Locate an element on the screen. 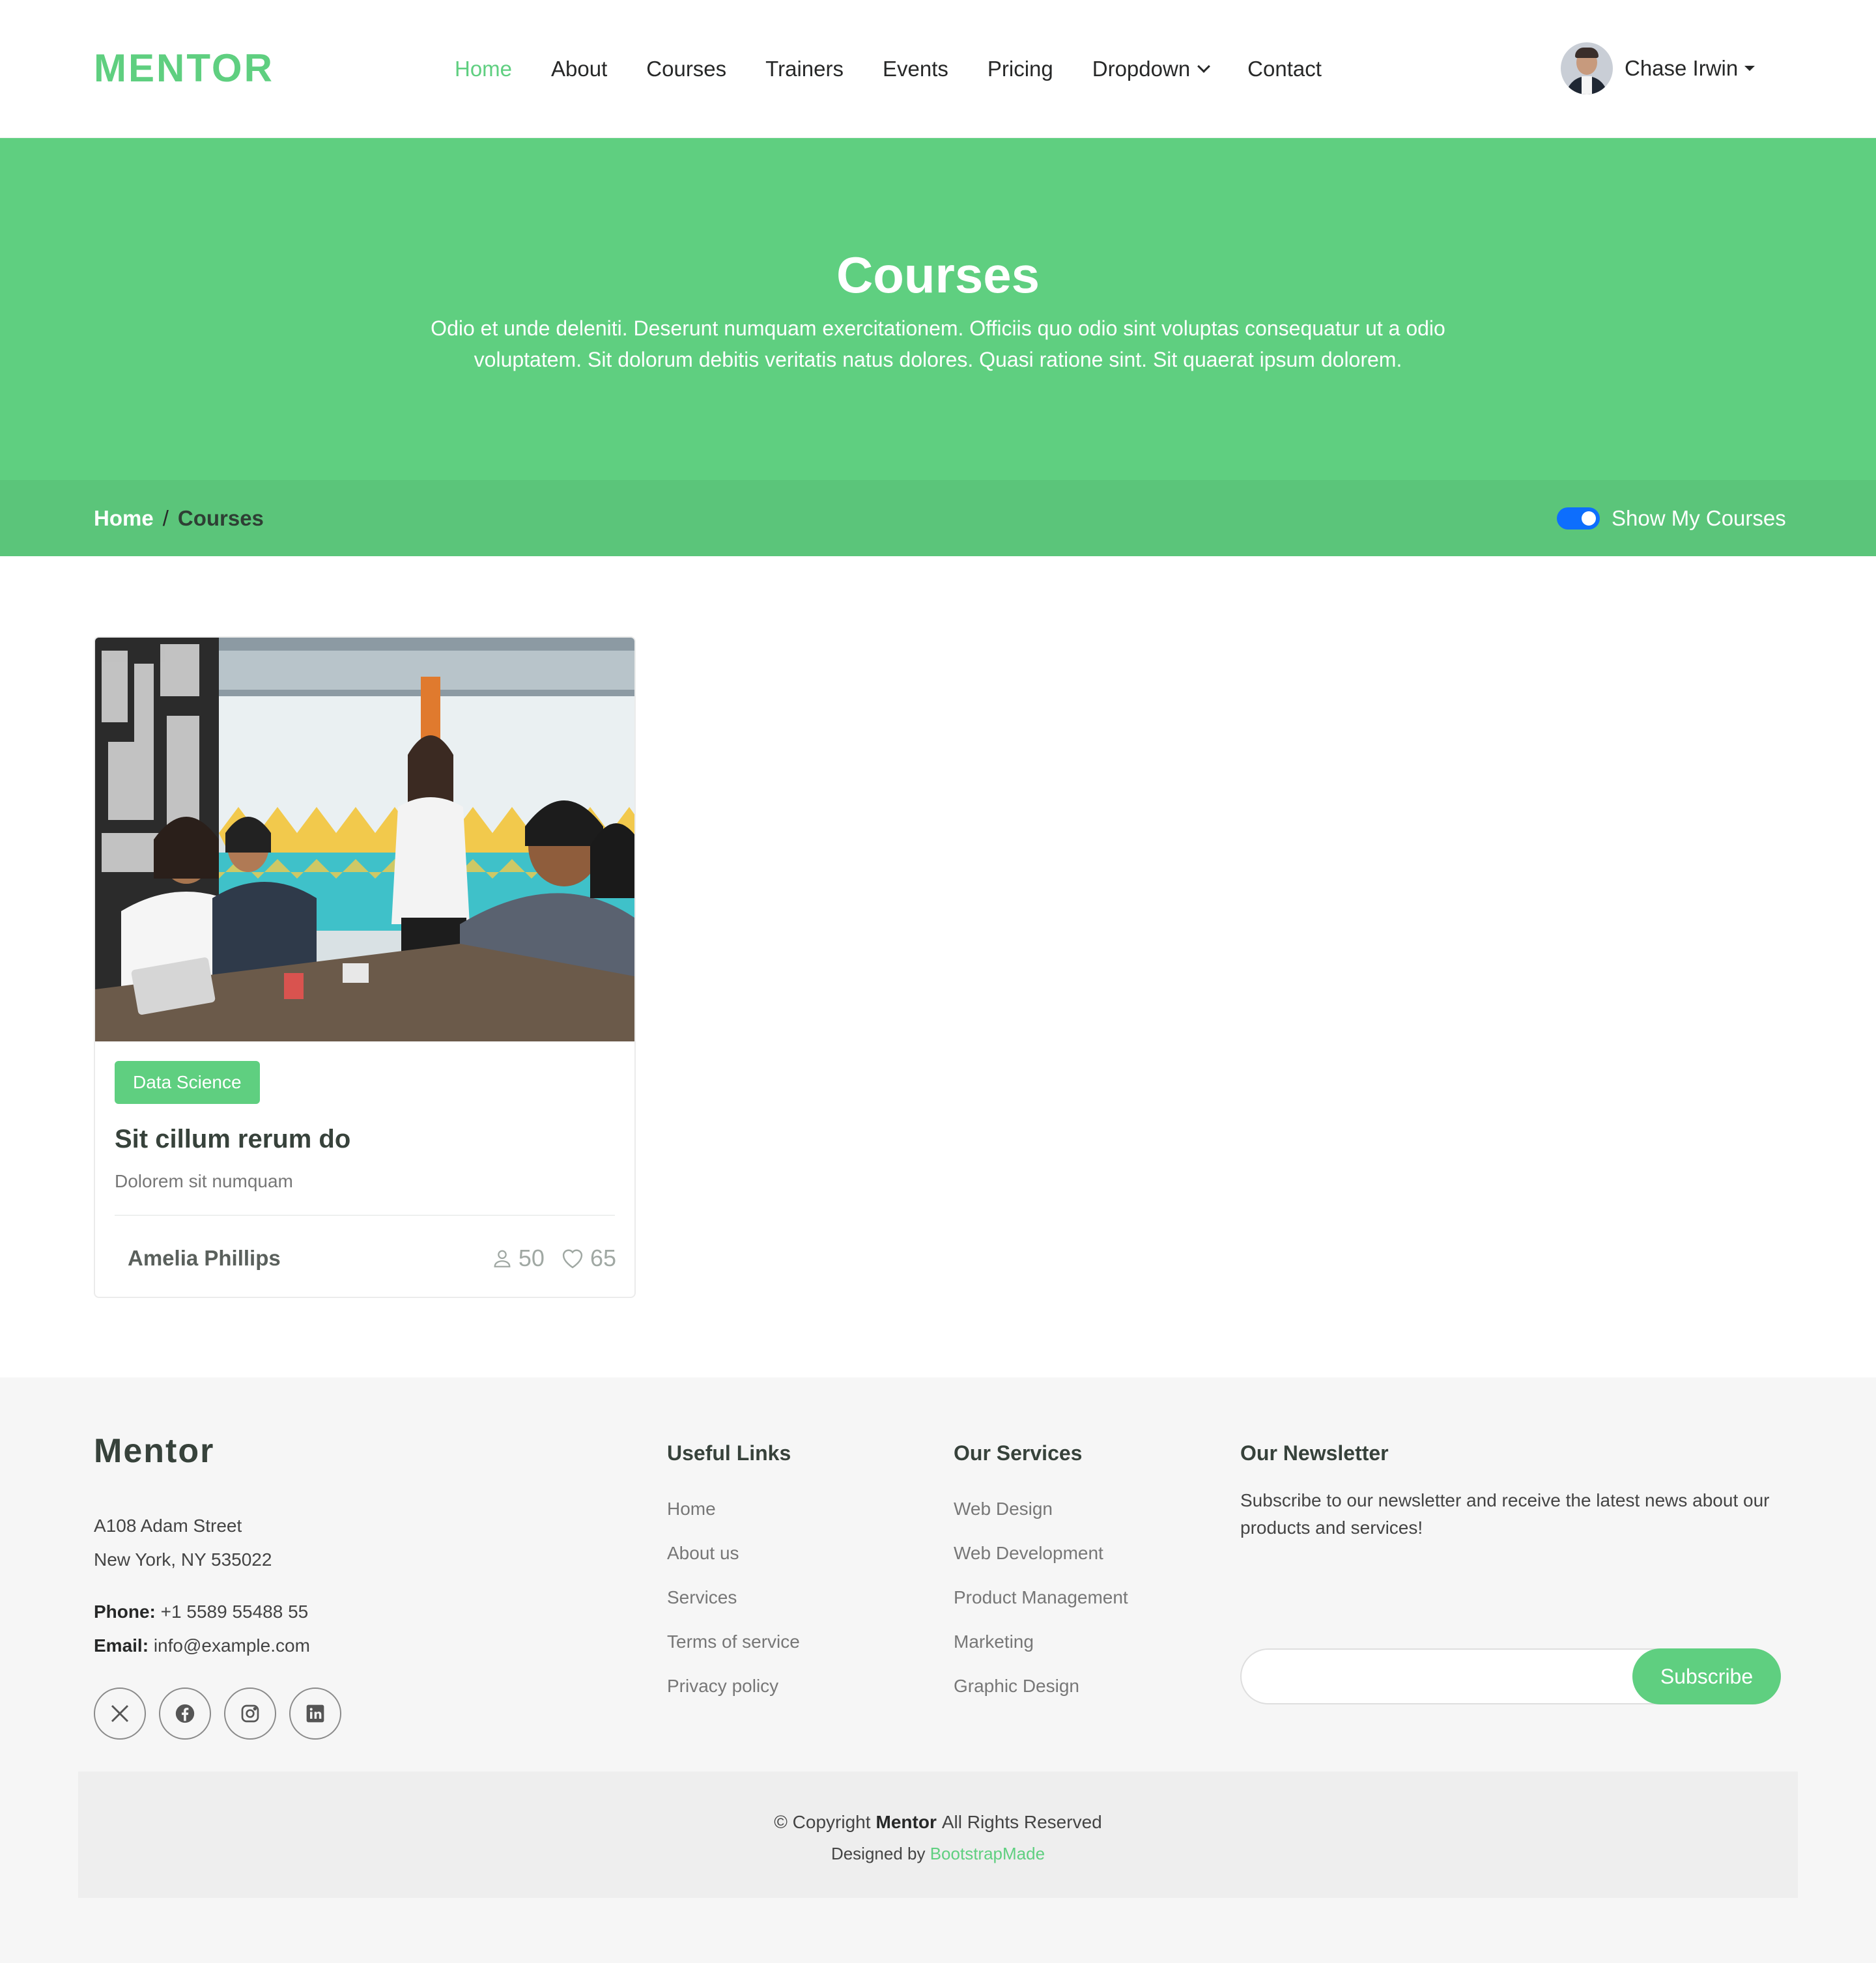  chevron-down-icon is located at coordinates (1204, 66).